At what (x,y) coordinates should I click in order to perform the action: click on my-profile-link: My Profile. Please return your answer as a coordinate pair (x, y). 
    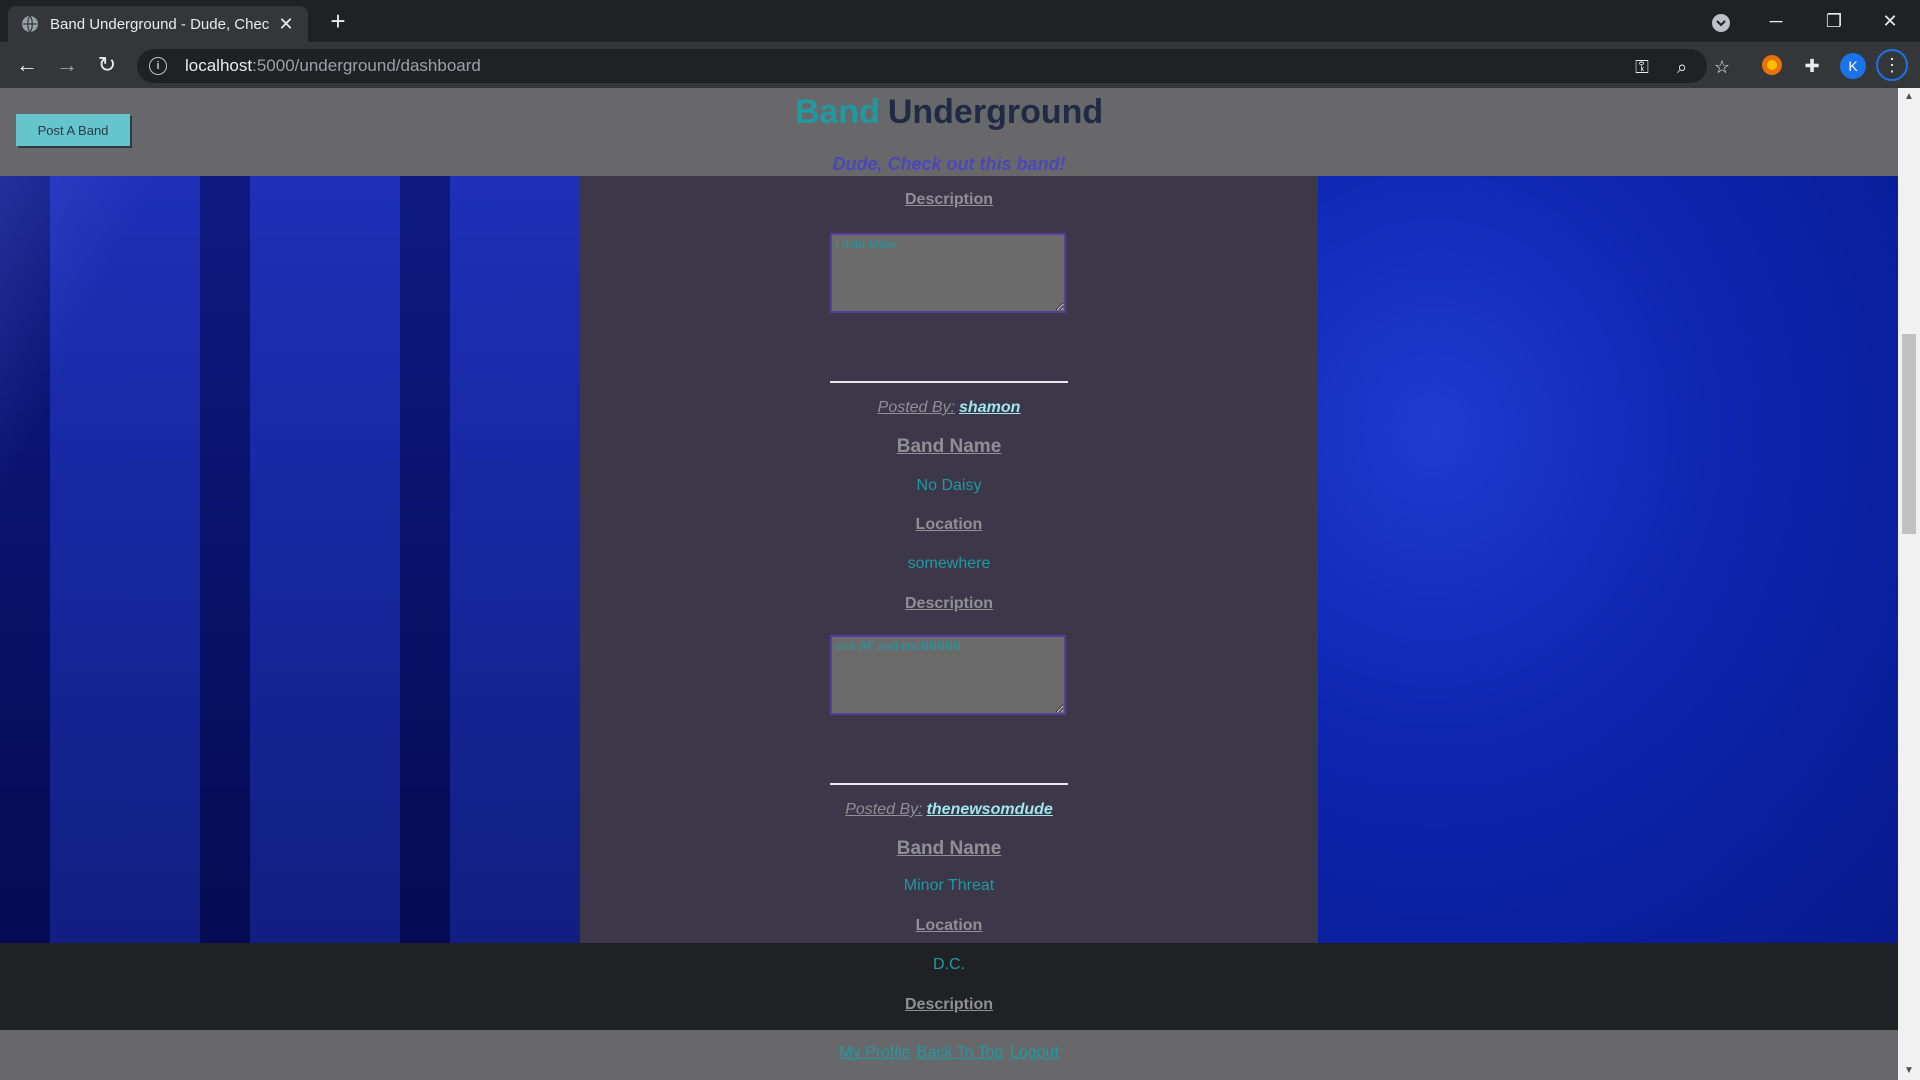
    Looking at the image, I should click on (874, 1052).